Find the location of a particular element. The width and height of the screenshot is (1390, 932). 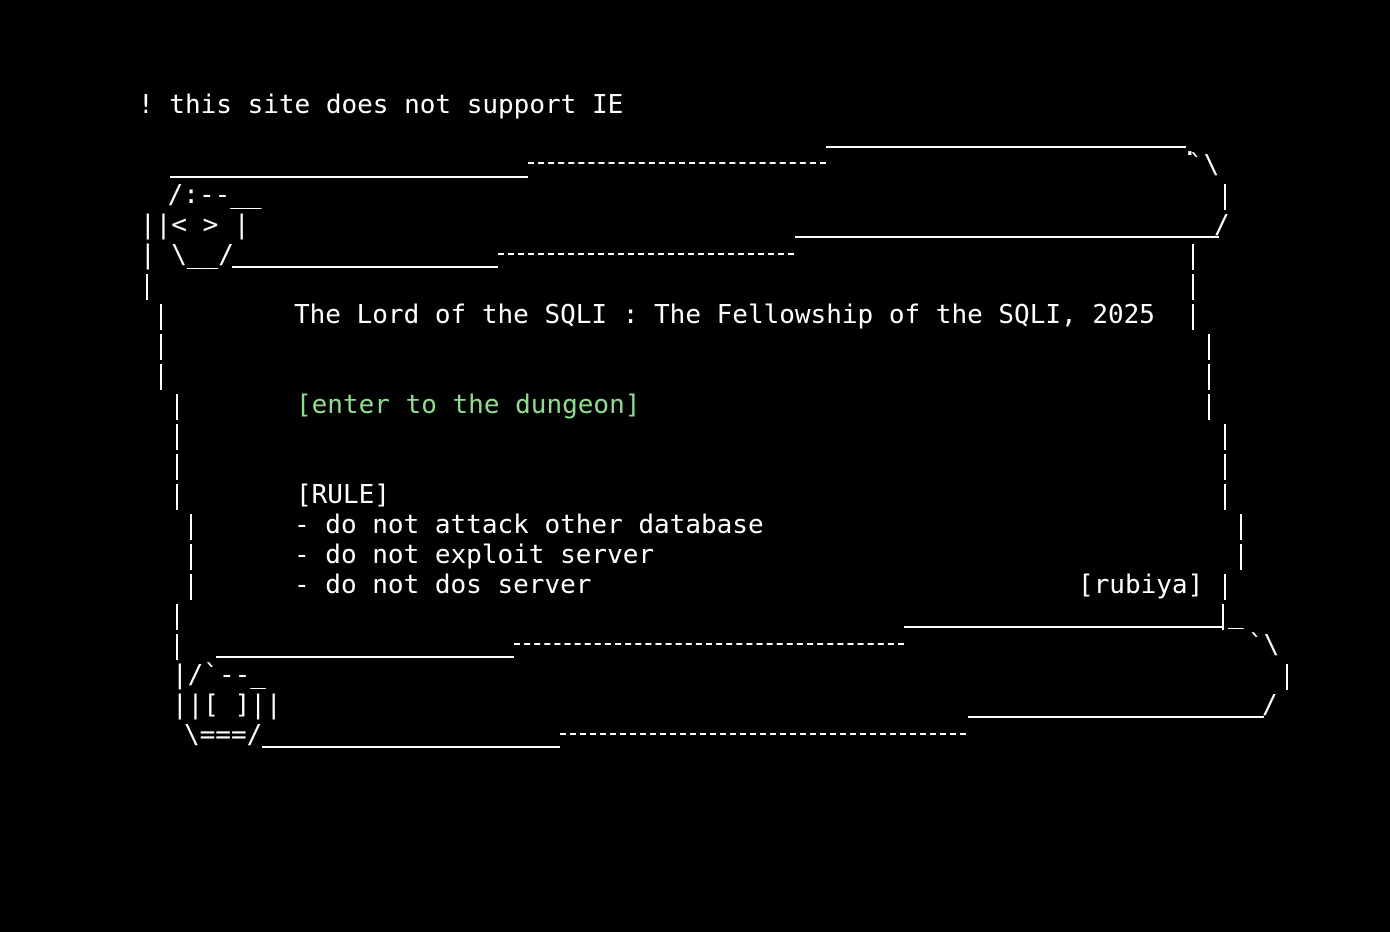

scroll-bottom-roll-top: |/`--_ is located at coordinates (219, 675).